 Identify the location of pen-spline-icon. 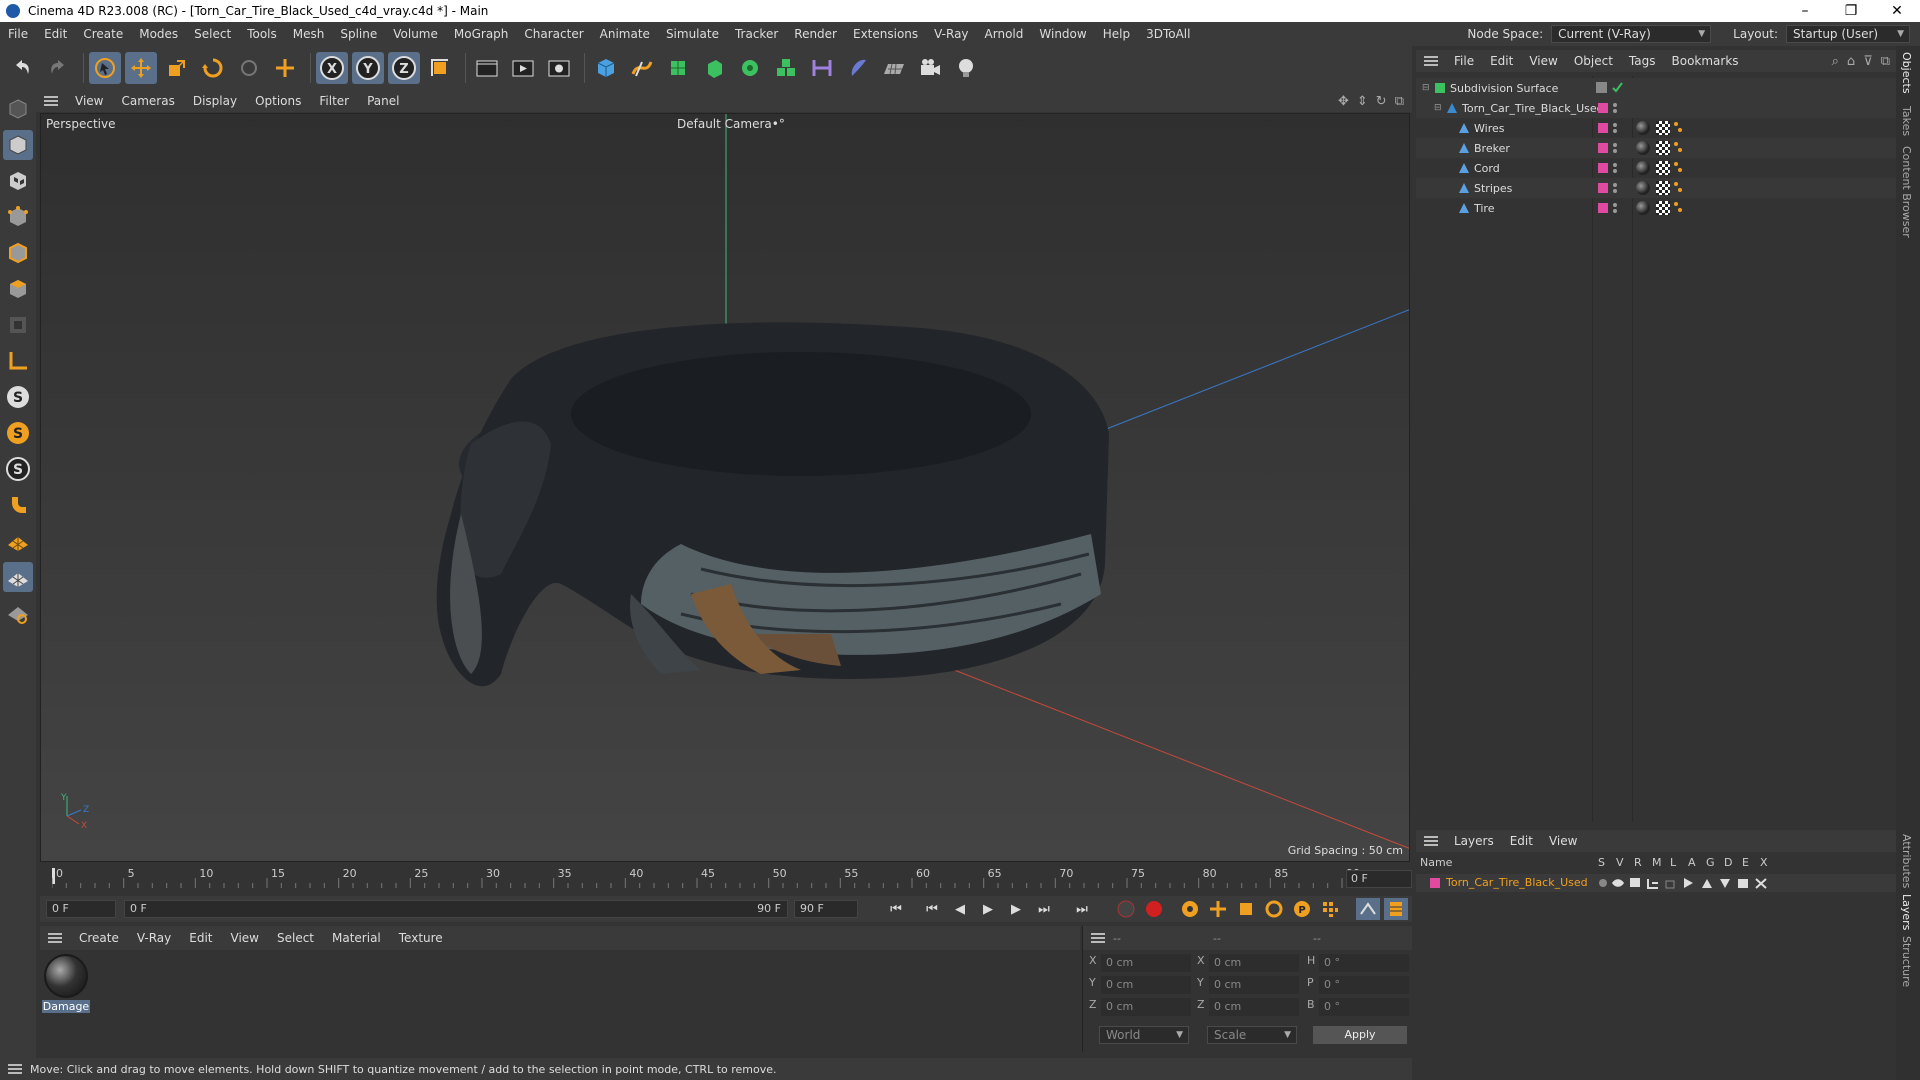
(642, 68).